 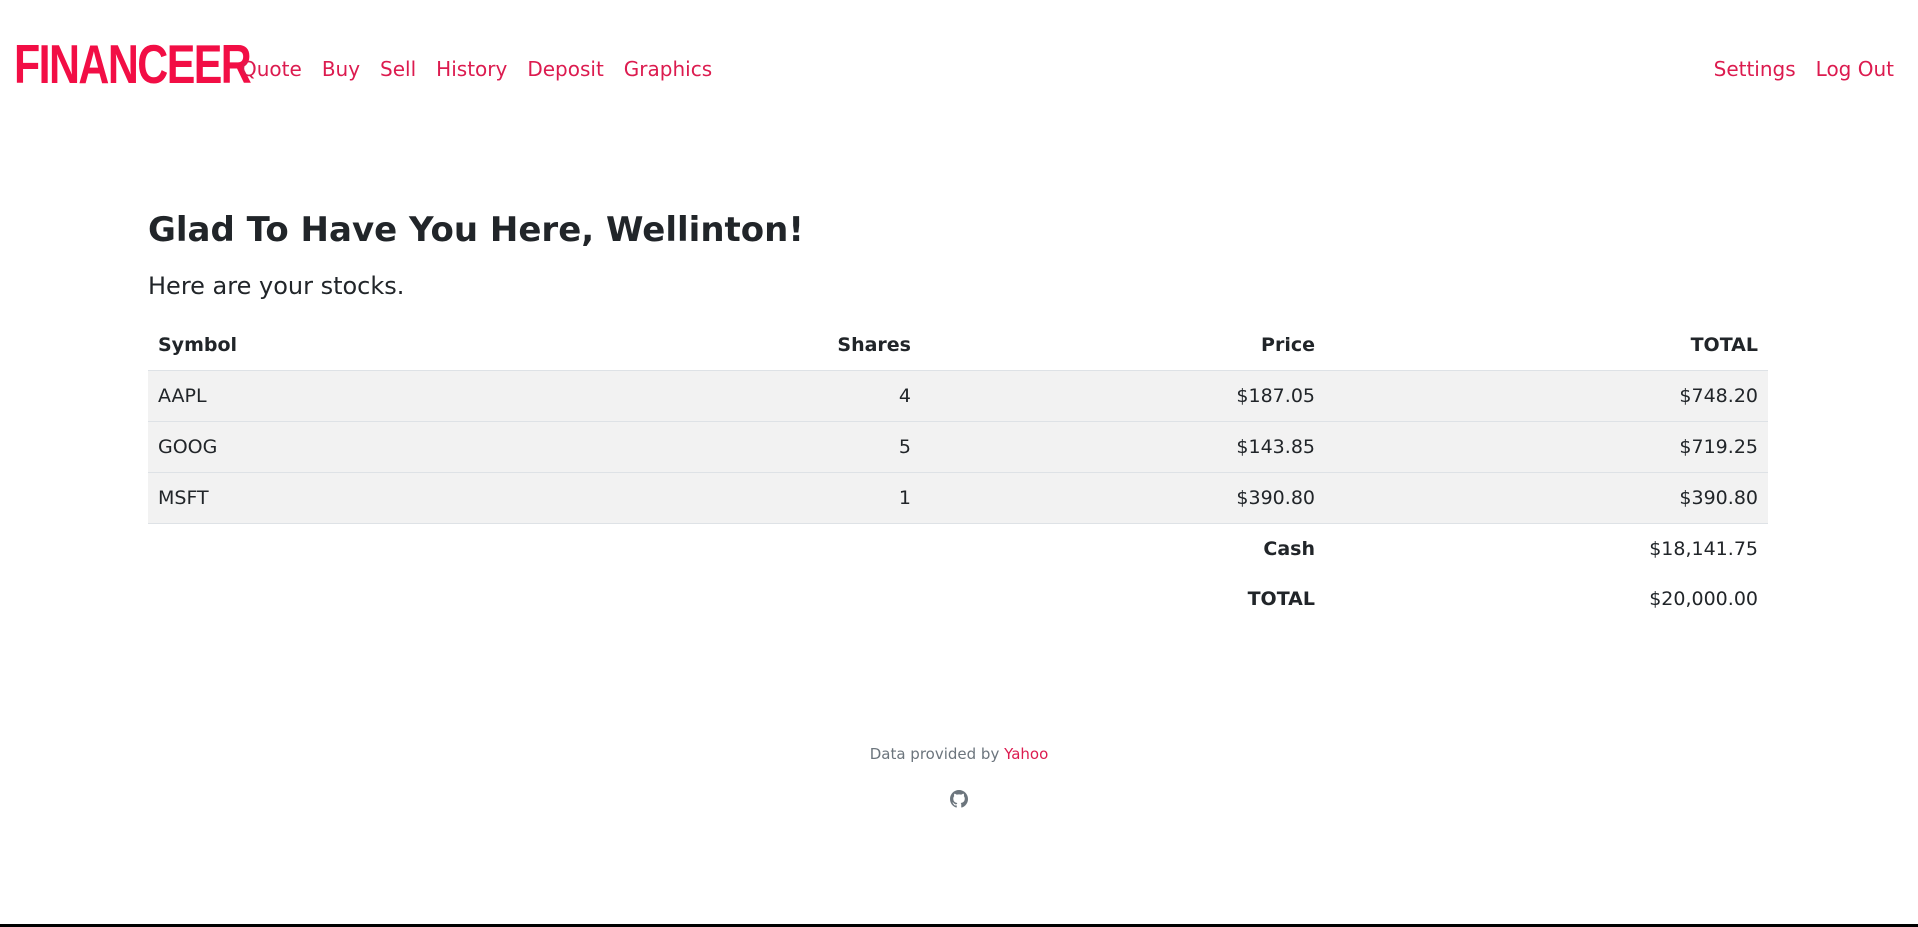 What do you see at coordinates (432, 396) in the screenshot?
I see `cell-symbol: AAPL` at bounding box center [432, 396].